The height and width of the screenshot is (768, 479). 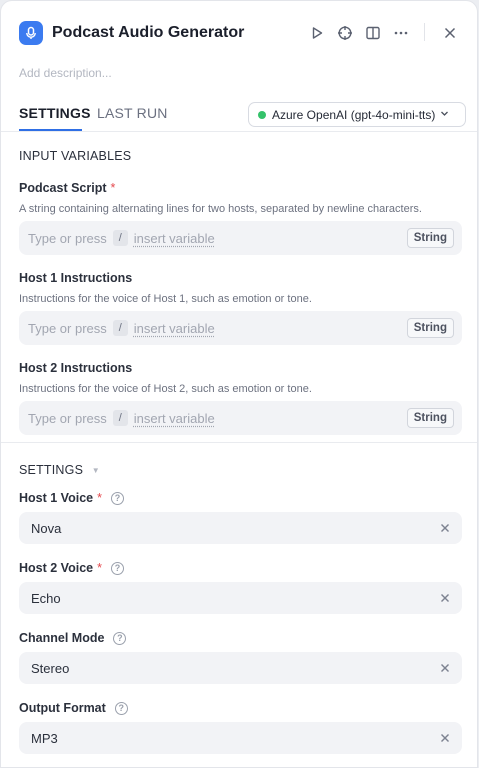 I want to click on host1-instructions-label: Host 1 Instructions, so click(x=75, y=278).